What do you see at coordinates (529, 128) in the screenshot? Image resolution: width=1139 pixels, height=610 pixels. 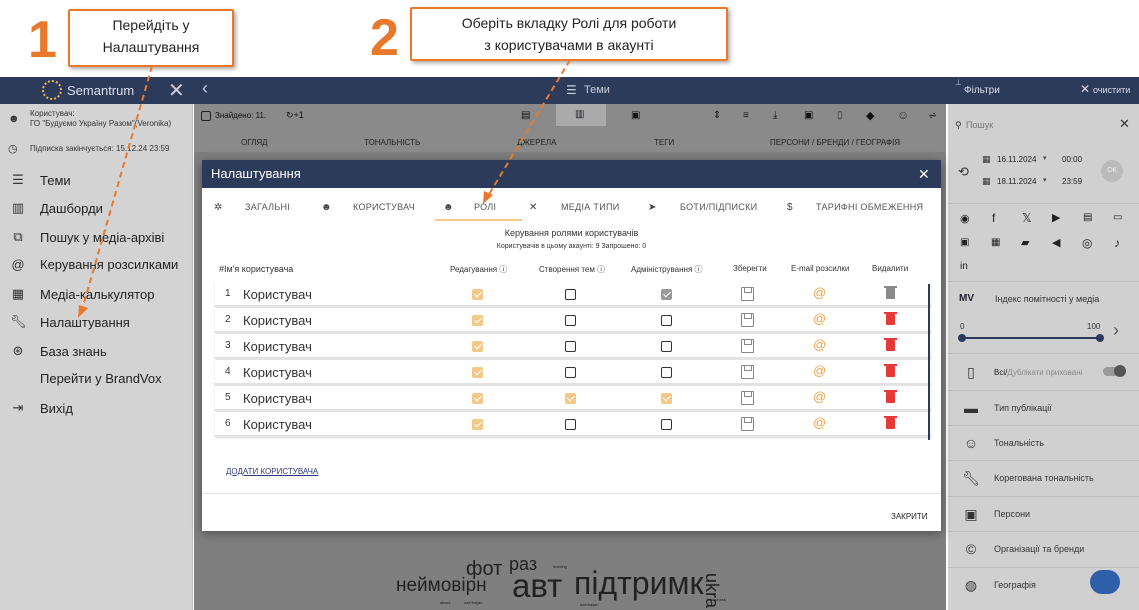 I see `arrow-2-line` at bounding box center [529, 128].